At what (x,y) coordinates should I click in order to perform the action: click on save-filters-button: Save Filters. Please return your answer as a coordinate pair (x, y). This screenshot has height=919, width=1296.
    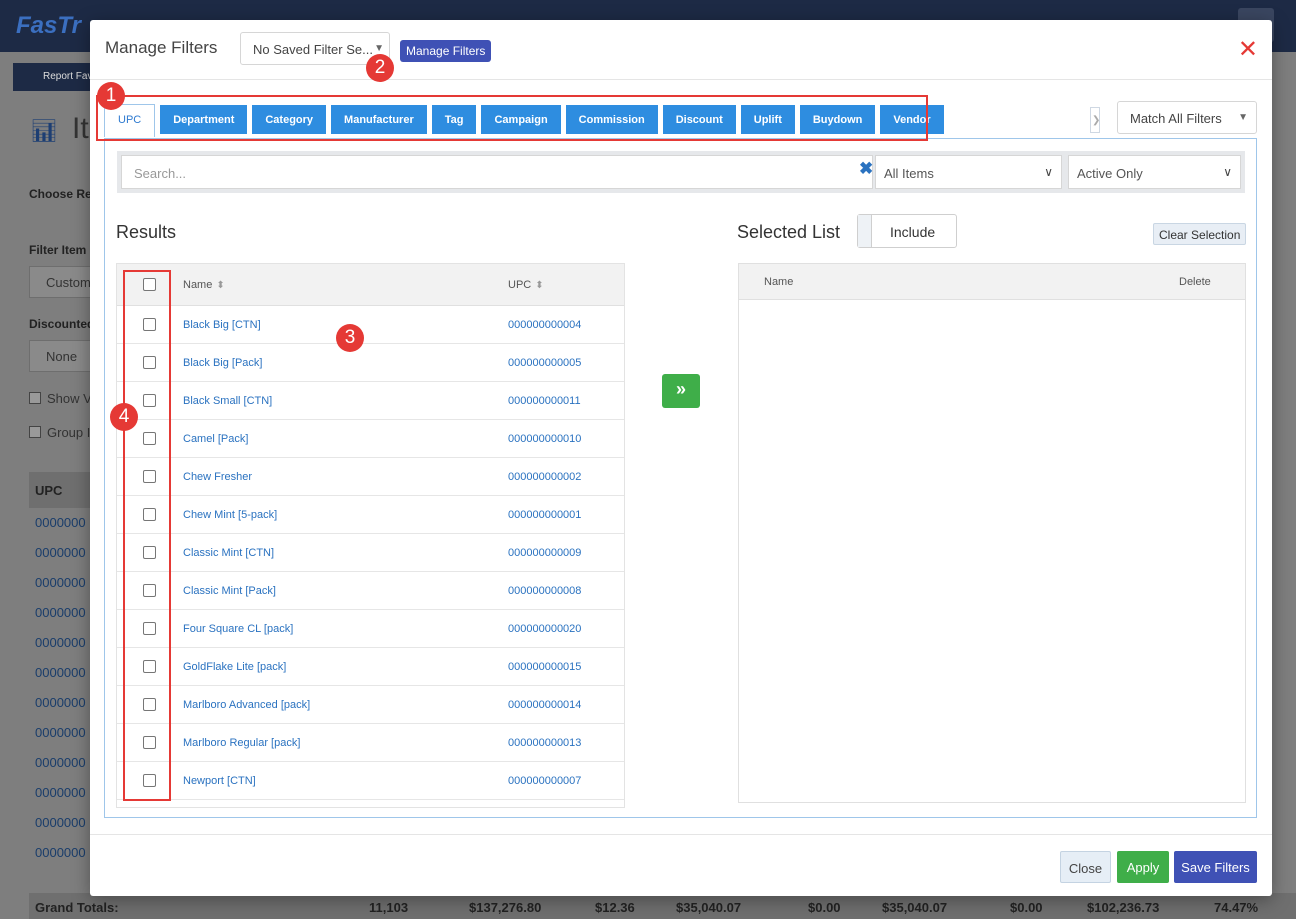
    Looking at the image, I should click on (1215, 867).